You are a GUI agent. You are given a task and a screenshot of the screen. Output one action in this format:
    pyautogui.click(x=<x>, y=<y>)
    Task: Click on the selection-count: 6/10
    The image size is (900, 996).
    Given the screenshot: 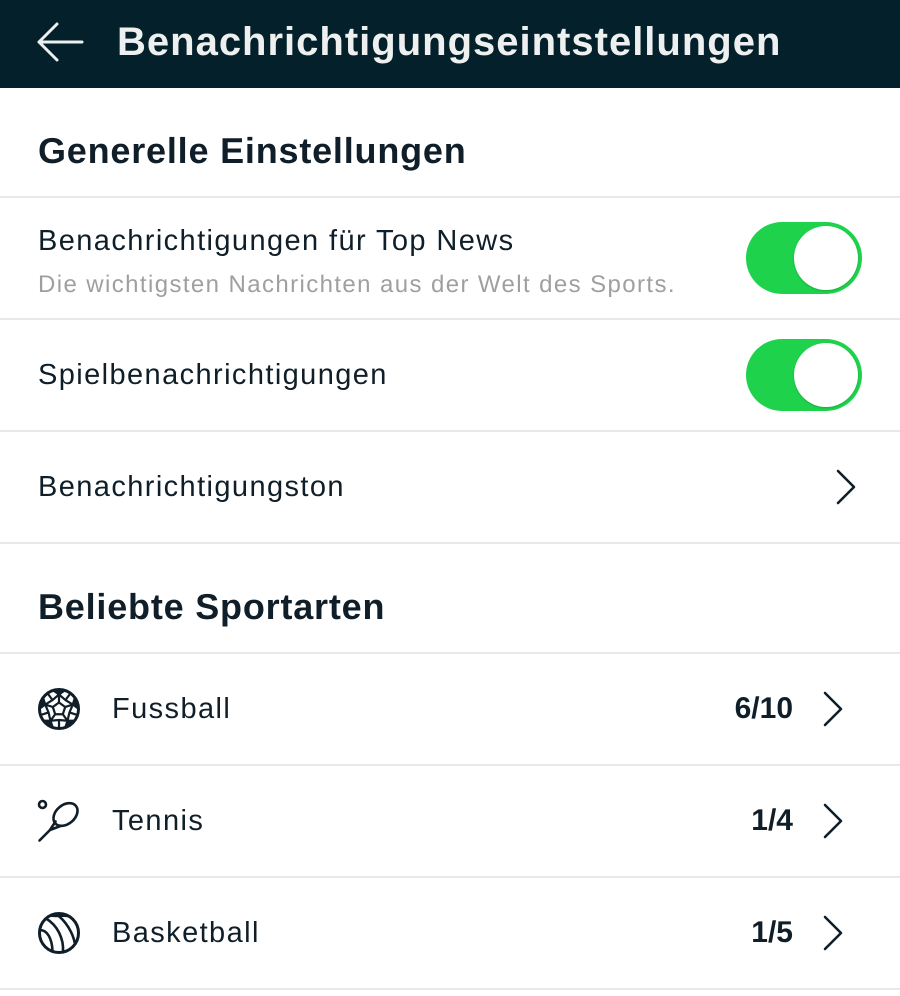 What is the action you would take?
    pyautogui.click(x=763, y=709)
    